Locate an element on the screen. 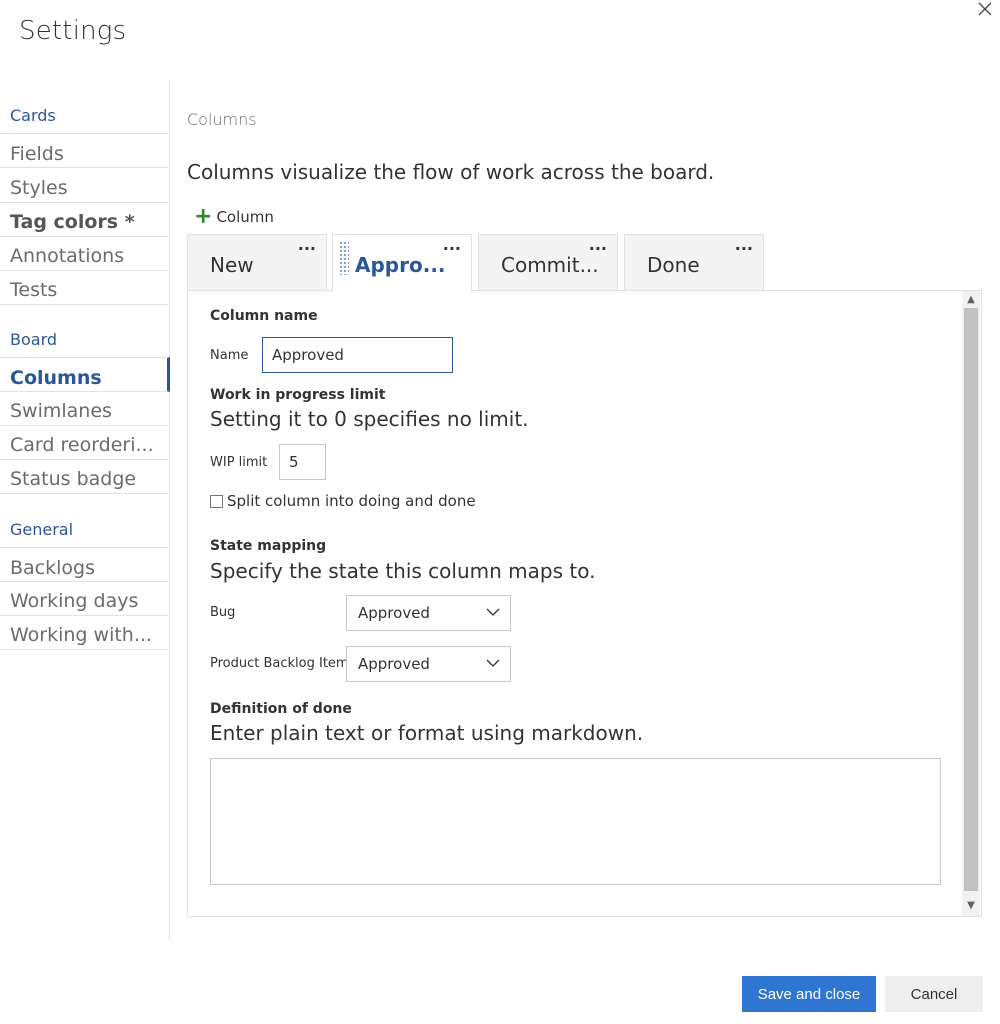 Image resolution: width=1000 pixels, height=1024 pixels. sidebar-item-tests: Tests is located at coordinates (84, 287).